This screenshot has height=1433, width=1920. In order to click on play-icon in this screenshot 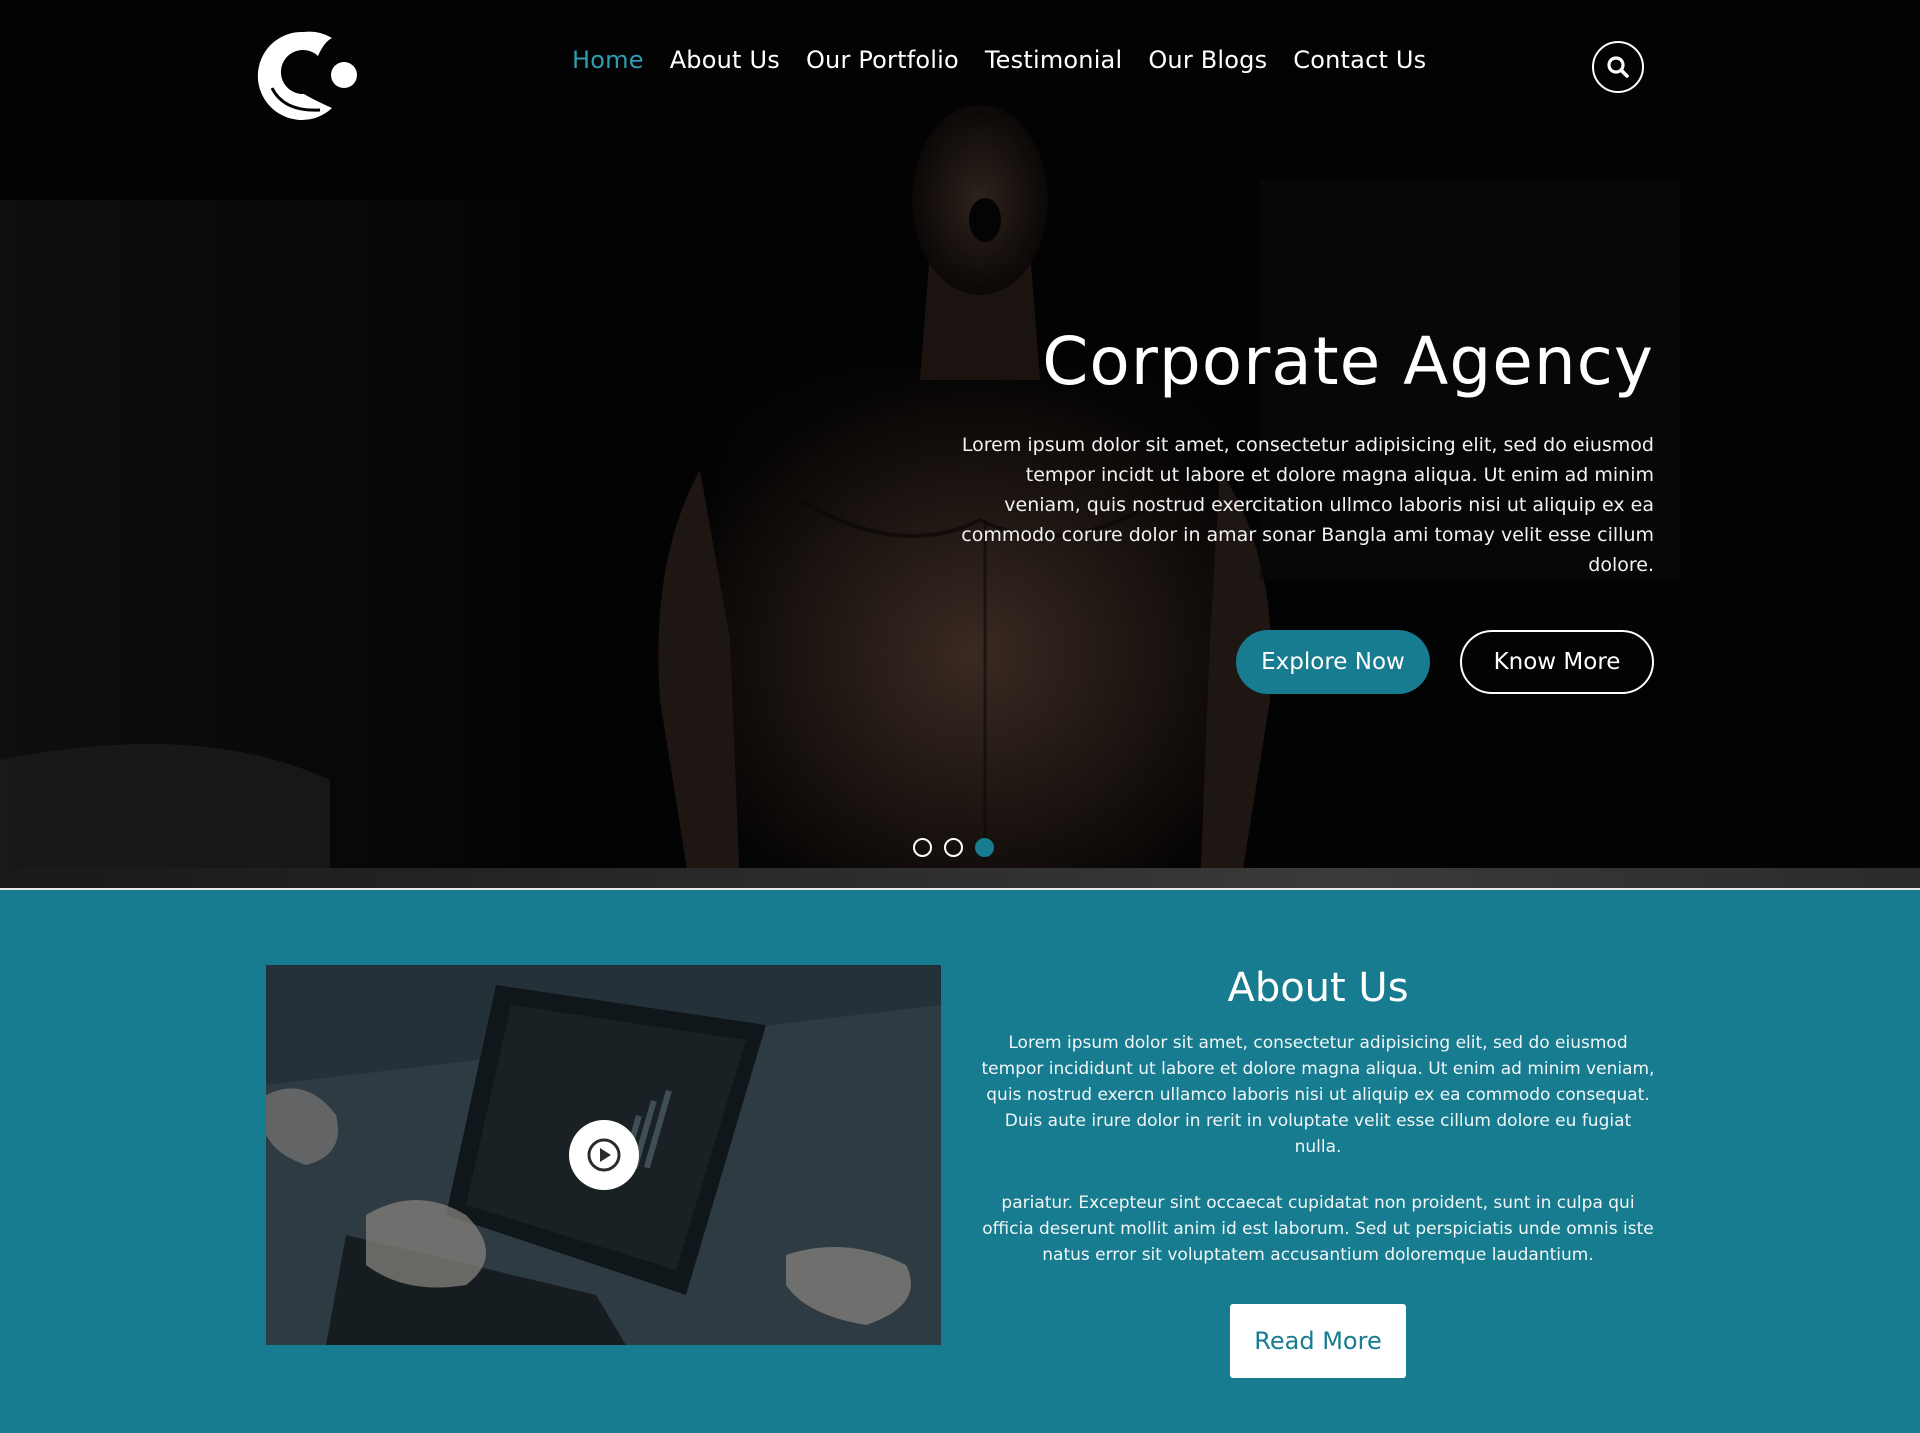, I will do `click(604, 1155)`.